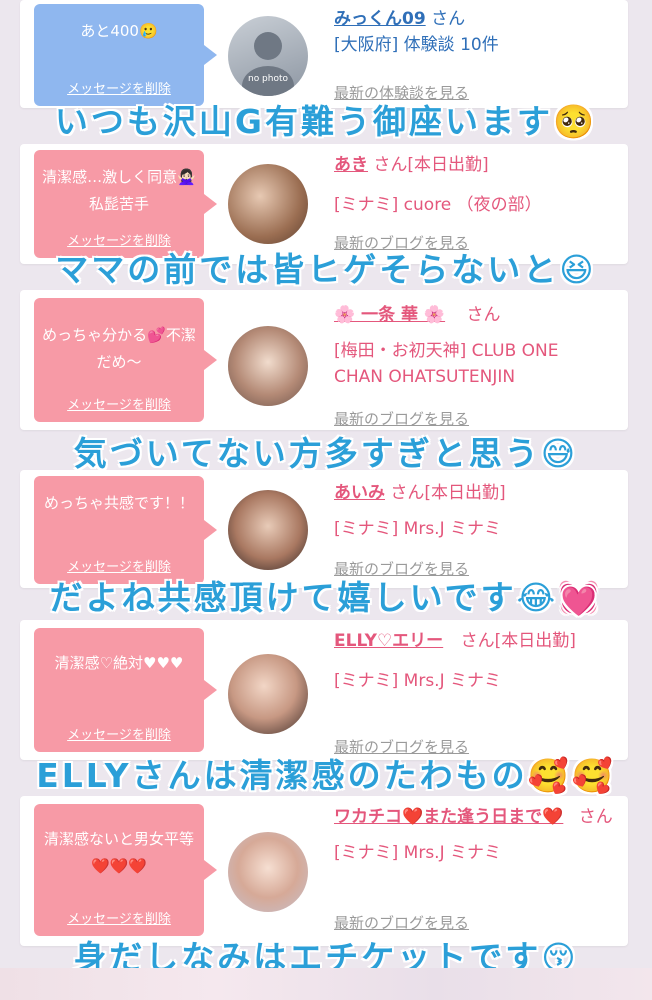 The height and width of the screenshot is (1000, 652). Describe the element at coordinates (425, 377) in the screenshot. I see `shop-info-line2: CHAN OHATSUTENJIN` at that location.